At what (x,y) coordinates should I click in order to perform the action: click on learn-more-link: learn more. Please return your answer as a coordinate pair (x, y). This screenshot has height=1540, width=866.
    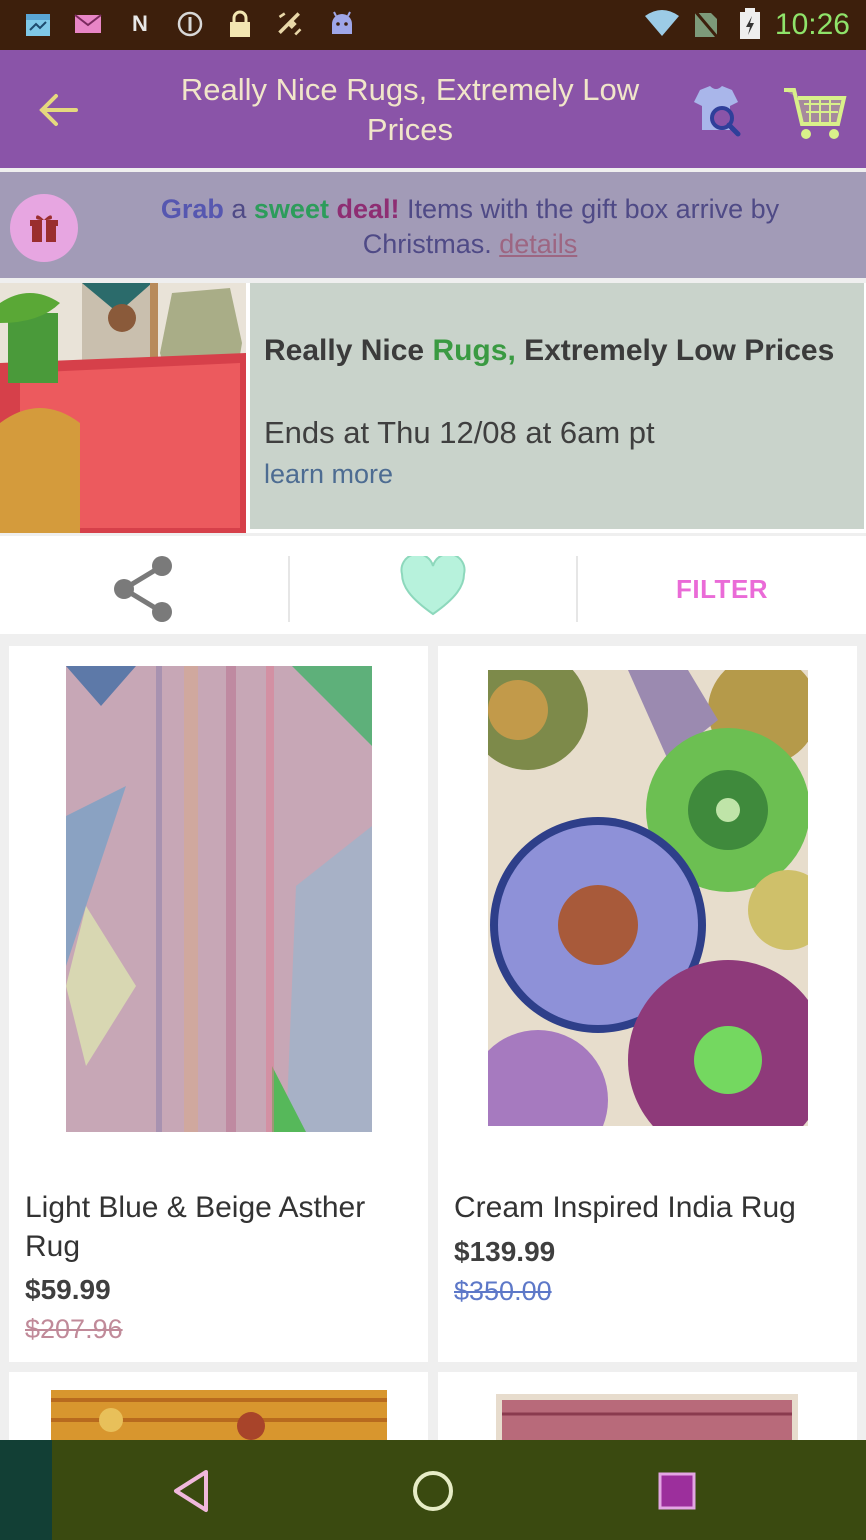
    Looking at the image, I should click on (328, 474).